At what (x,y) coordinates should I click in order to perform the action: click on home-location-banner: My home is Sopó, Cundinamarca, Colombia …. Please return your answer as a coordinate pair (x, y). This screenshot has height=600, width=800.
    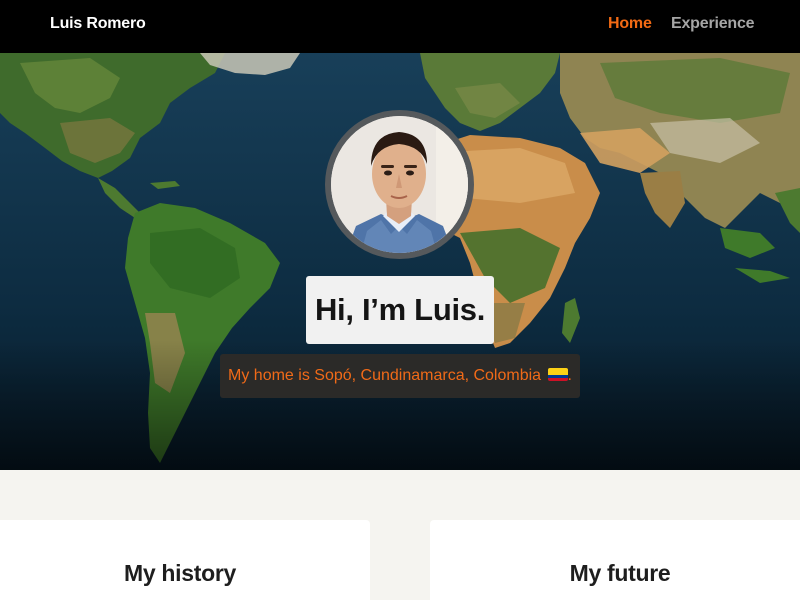
    Looking at the image, I should click on (400, 376).